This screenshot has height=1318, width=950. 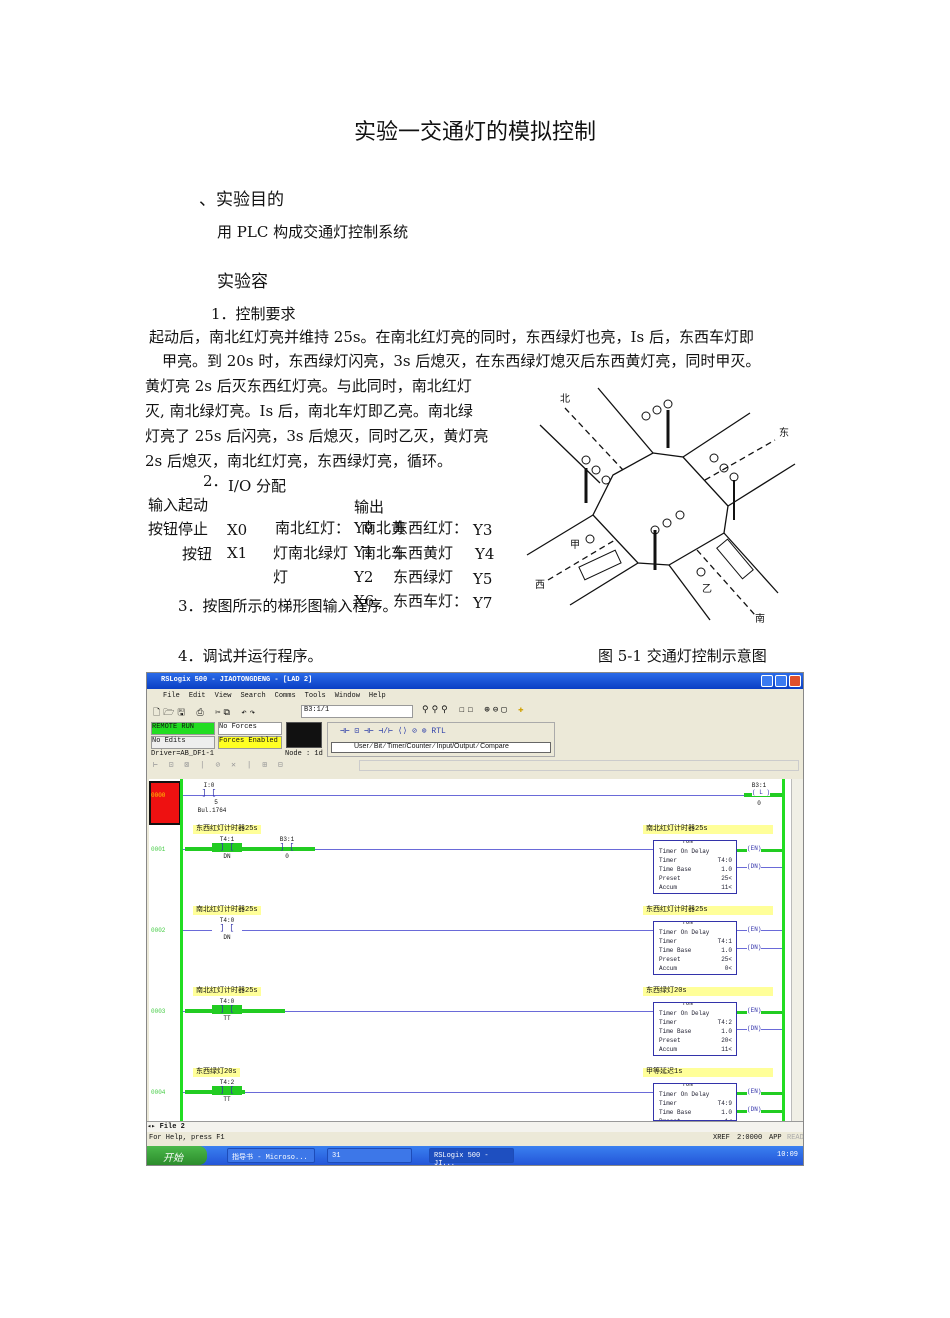 What do you see at coordinates (795, 681) in the screenshot?
I see `close-button` at bounding box center [795, 681].